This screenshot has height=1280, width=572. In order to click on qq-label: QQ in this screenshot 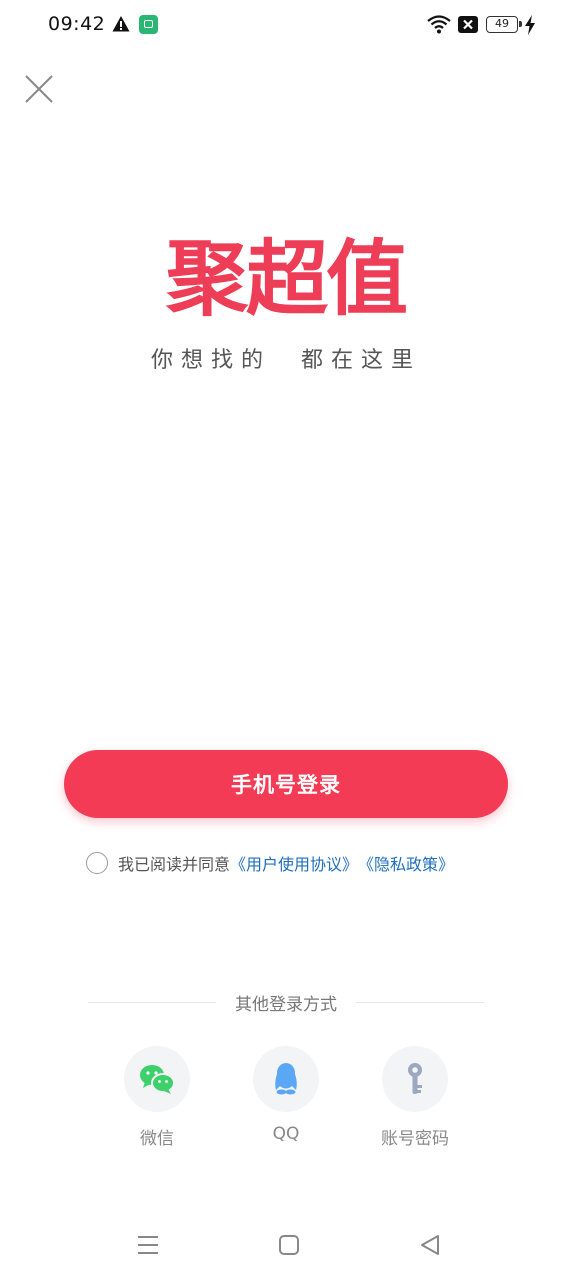, I will do `click(286, 1134)`.